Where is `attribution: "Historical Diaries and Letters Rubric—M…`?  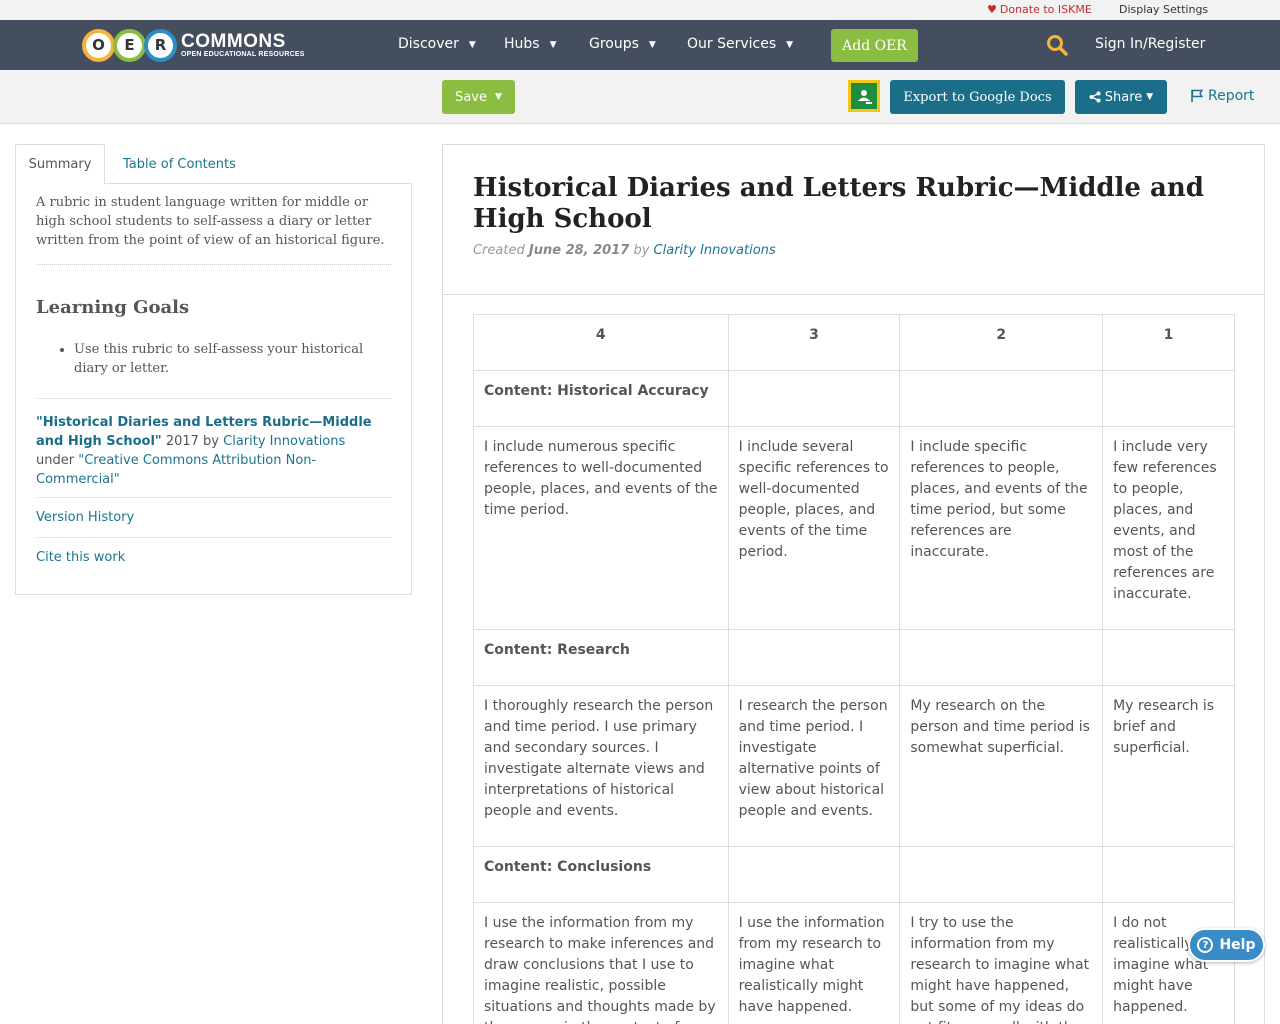
attribution: "Historical Diaries and Letters Rubric—M… is located at coordinates (213, 455).